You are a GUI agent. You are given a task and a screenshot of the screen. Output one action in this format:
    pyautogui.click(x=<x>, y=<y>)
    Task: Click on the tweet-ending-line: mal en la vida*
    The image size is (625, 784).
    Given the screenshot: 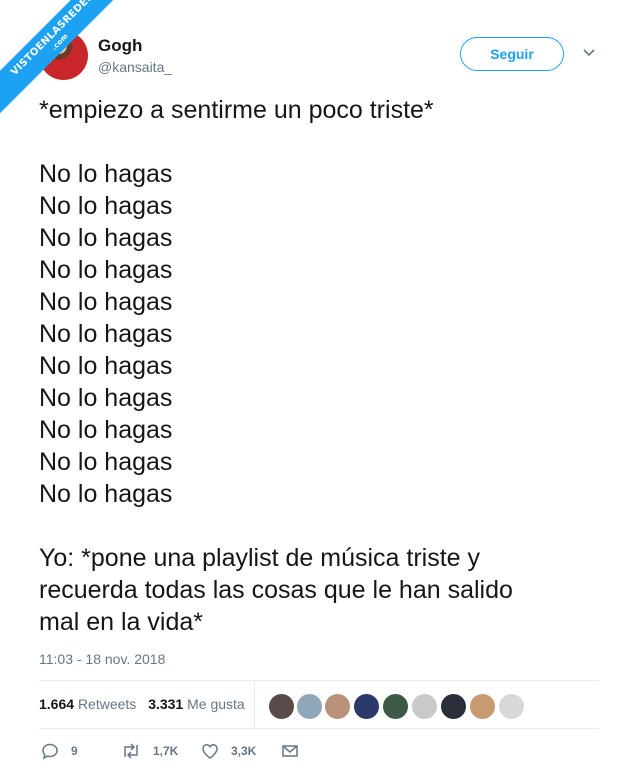 What is the action you would take?
    pyautogui.click(x=121, y=622)
    